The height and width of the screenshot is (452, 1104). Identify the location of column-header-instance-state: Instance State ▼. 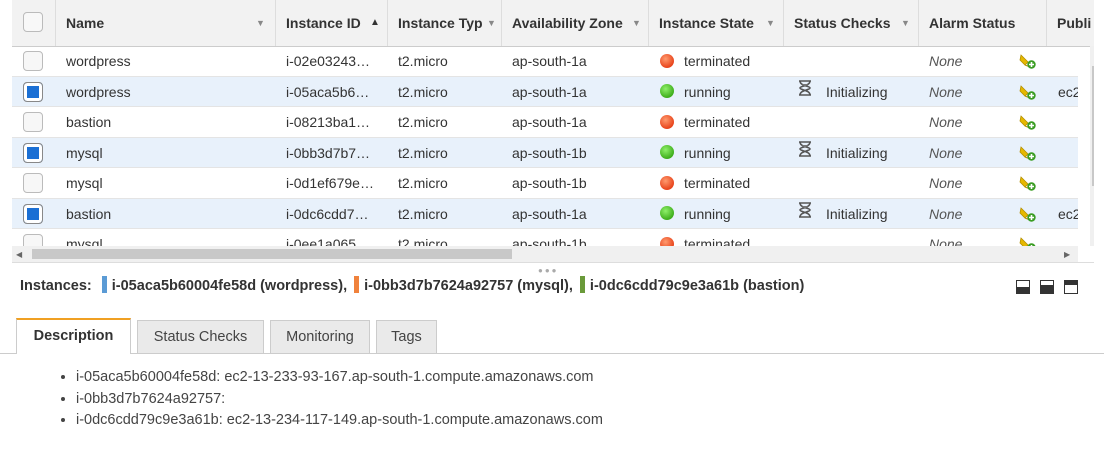
(716, 23).